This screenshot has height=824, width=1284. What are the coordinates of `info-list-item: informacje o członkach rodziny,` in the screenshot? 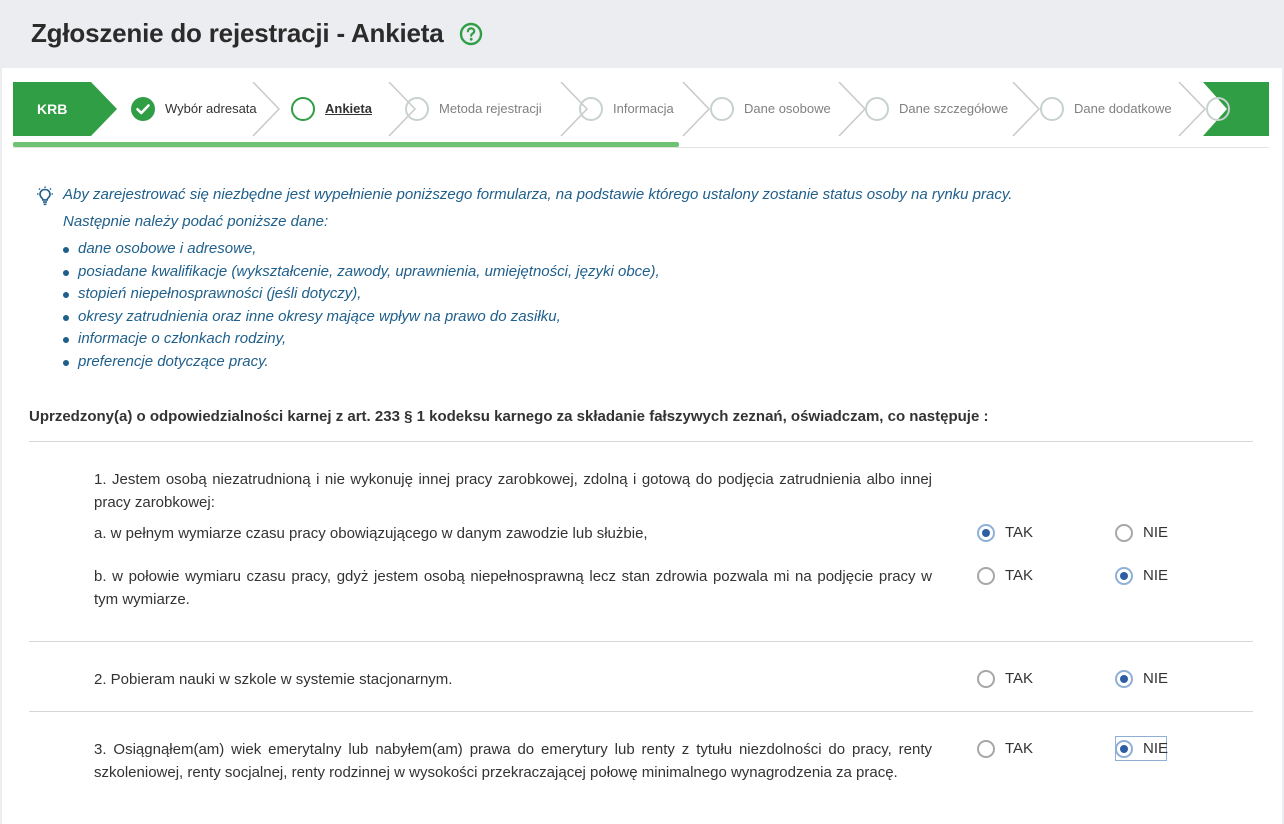 It's located at (182, 338).